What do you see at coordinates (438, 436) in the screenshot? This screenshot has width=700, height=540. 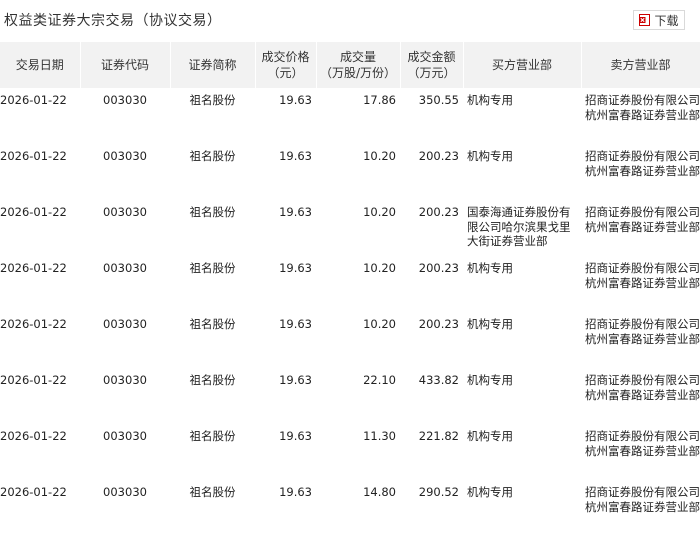 I see `amount-cell: 221.82` at bounding box center [438, 436].